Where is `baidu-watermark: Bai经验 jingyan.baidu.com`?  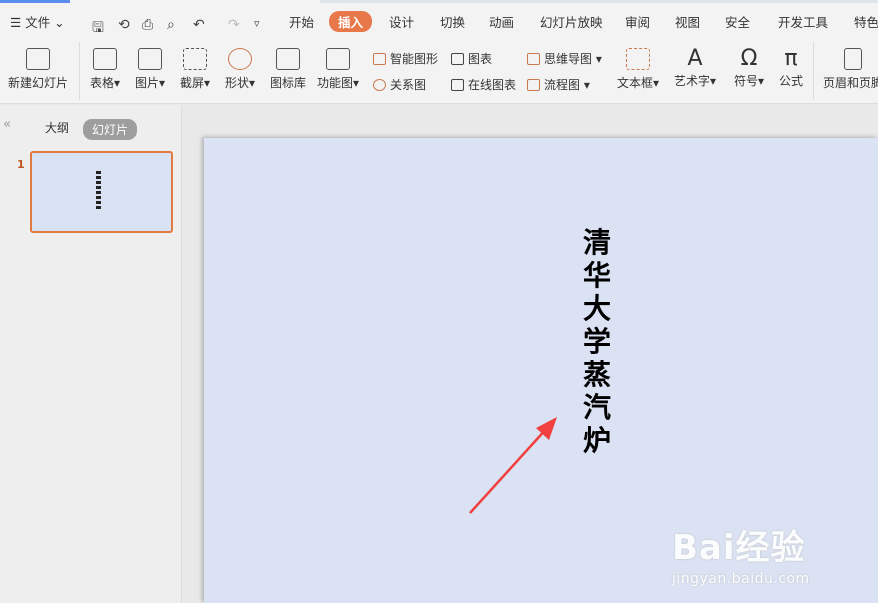
baidu-watermark: Bai经验 jingyan.baidu.com is located at coordinates (741, 553).